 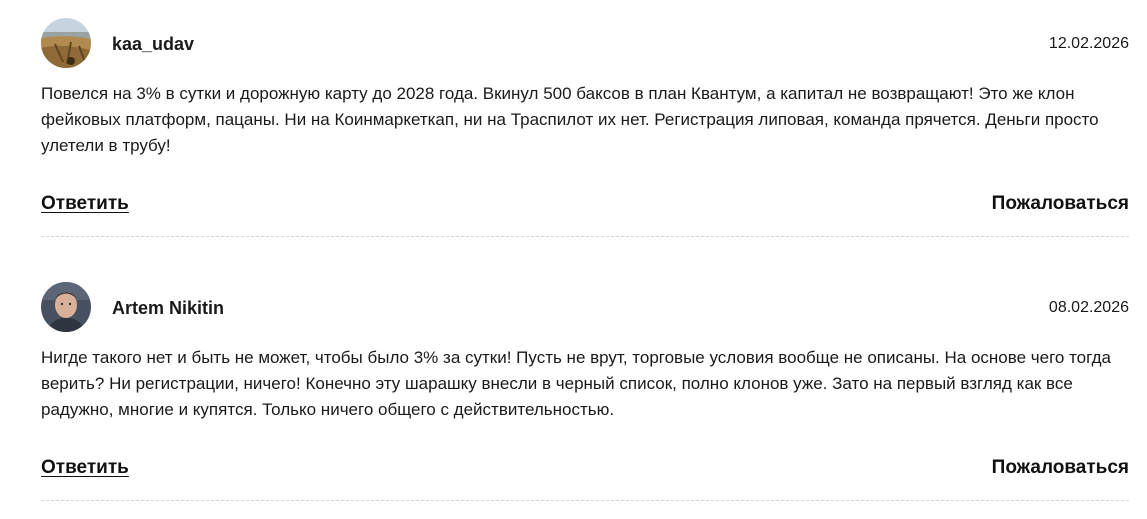 I want to click on person-avatar-icon, so click(x=66, y=307).